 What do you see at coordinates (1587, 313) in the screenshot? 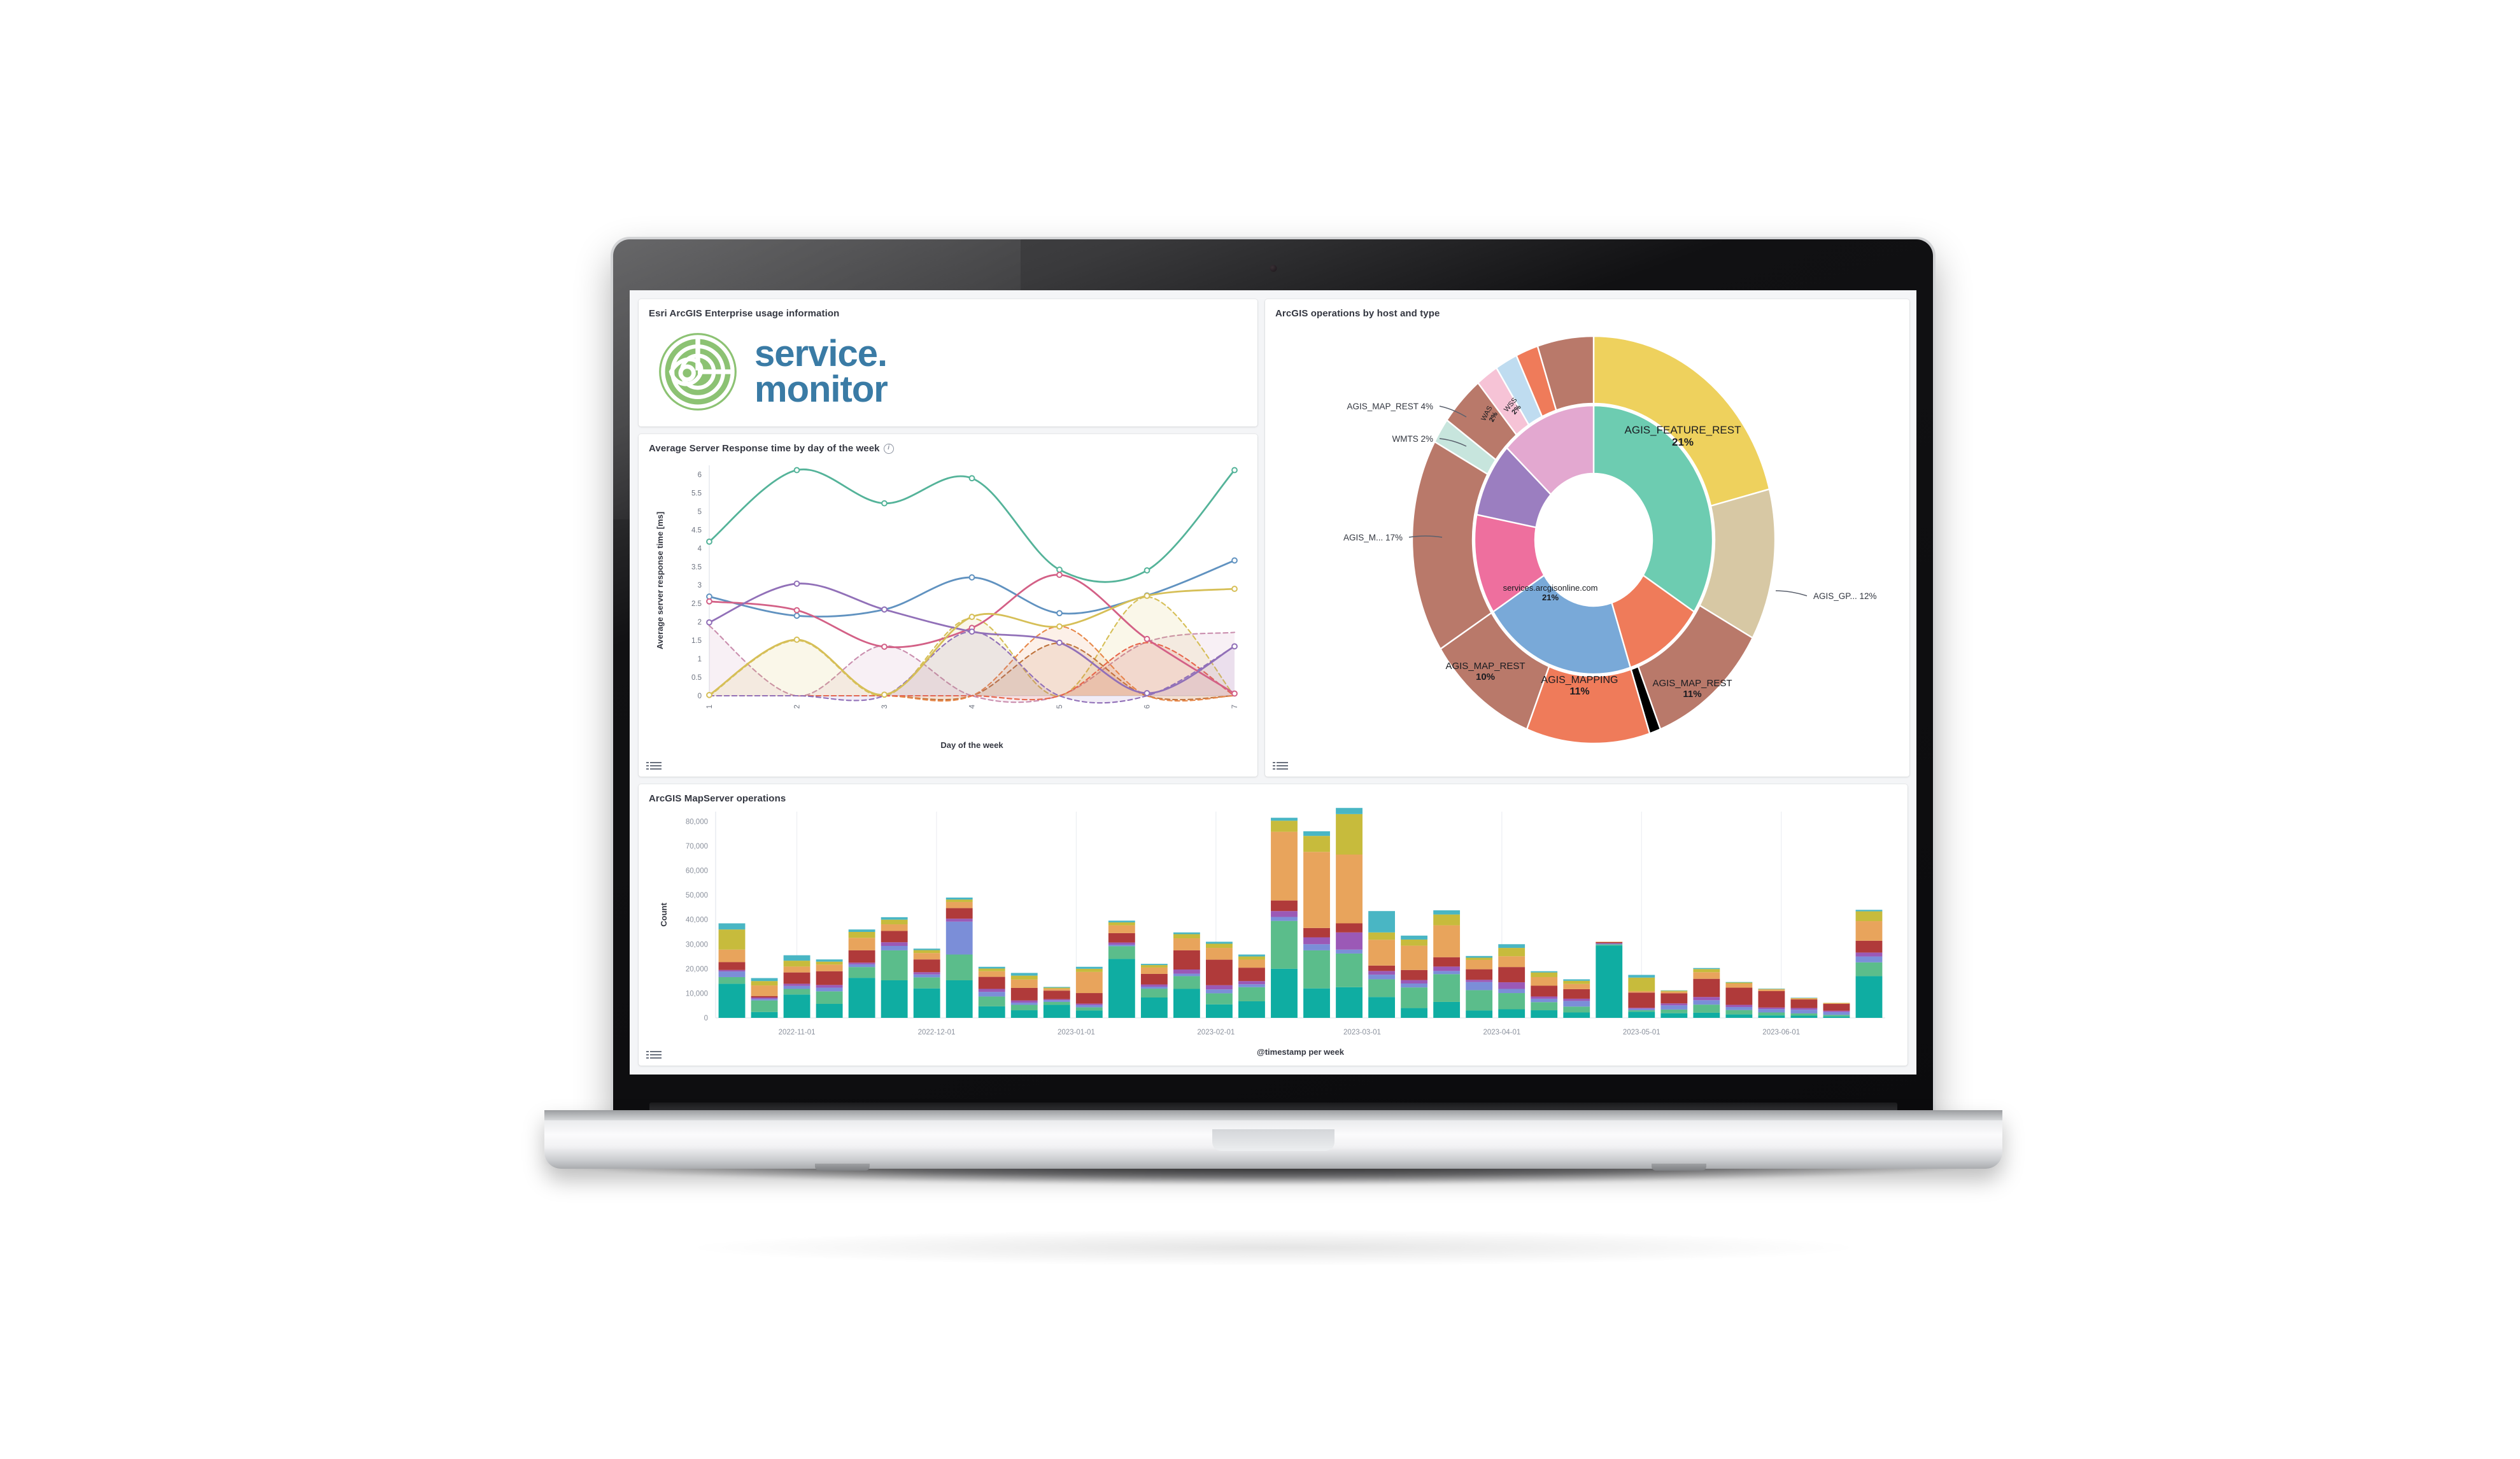
I see `panel-title-arcgis-operations: ArcGIS operations by host and type` at bounding box center [1587, 313].